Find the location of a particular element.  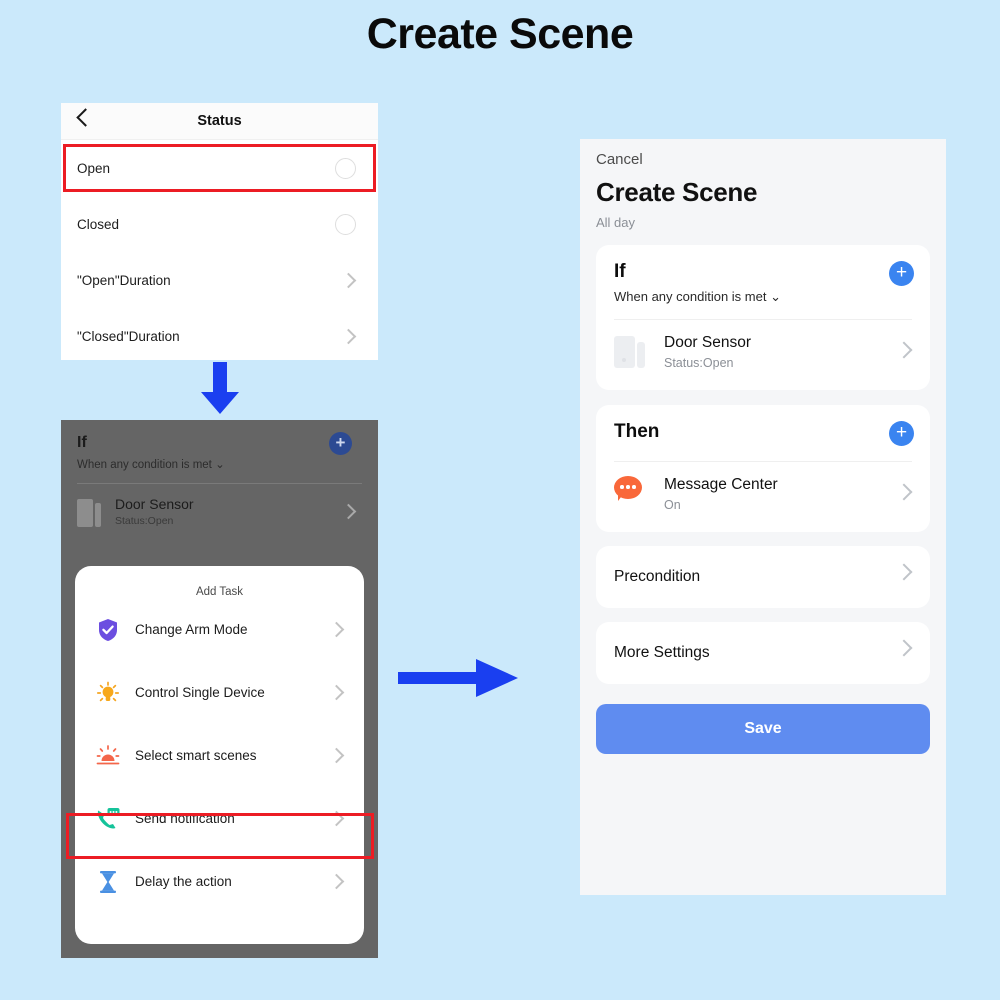

create-scene-title: Create Scene is located at coordinates (677, 192).